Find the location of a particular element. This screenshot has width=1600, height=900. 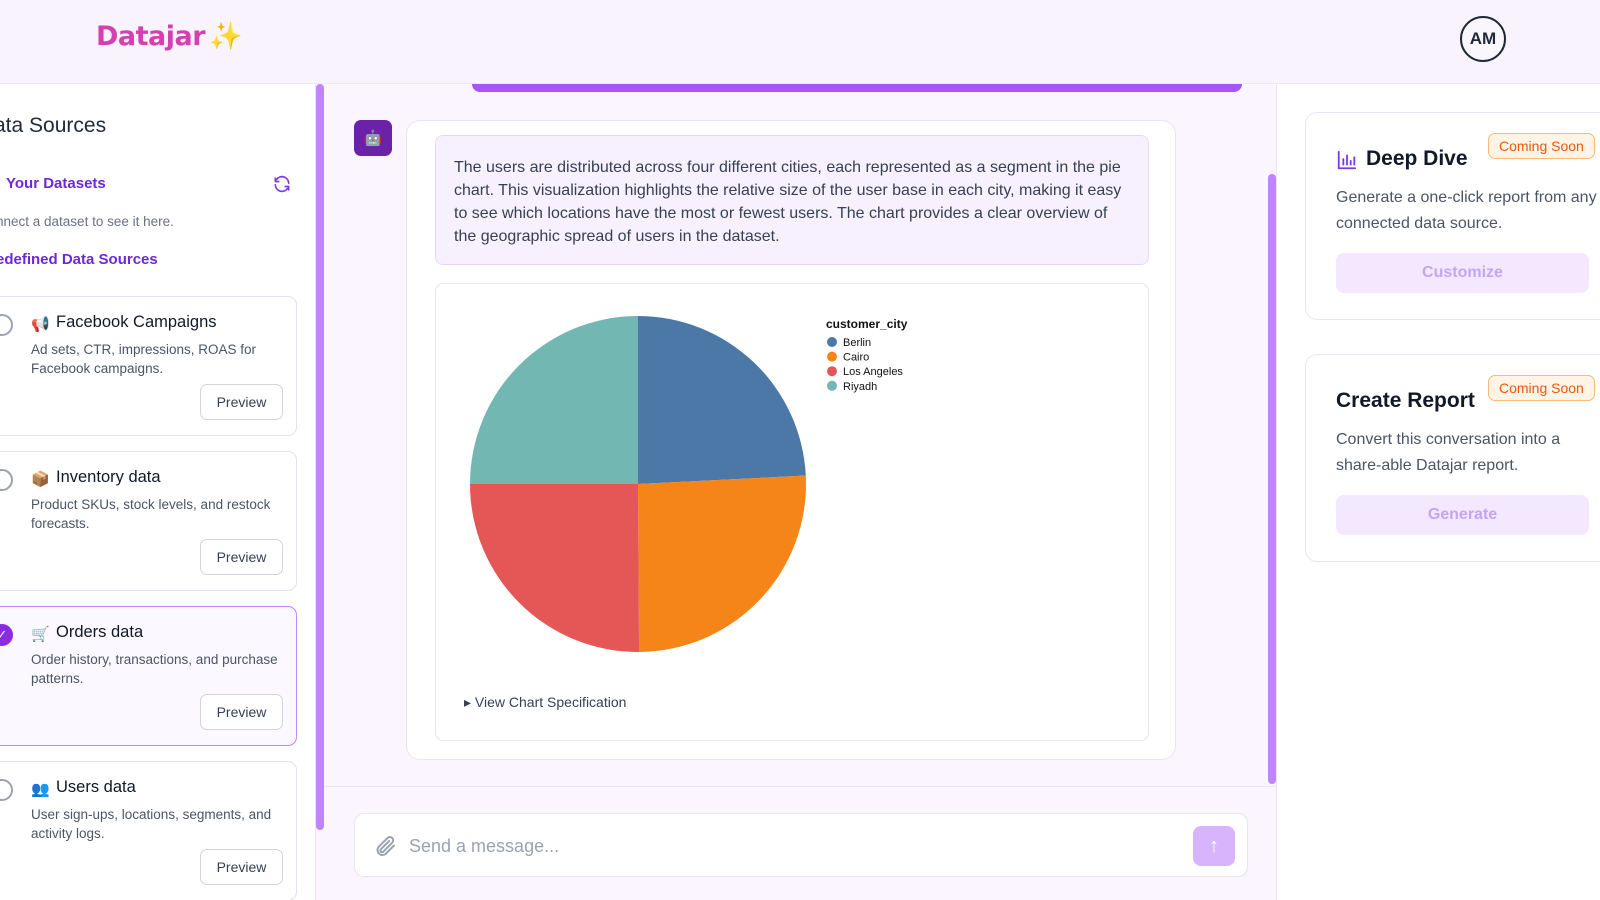

cart-icon: 🛒 is located at coordinates (40, 634).